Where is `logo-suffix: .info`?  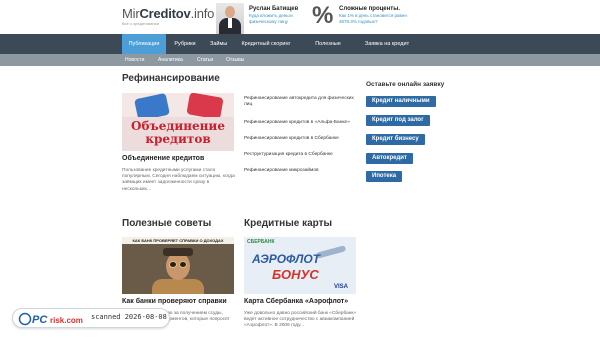
logo-suffix: .info is located at coordinates (202, 13).